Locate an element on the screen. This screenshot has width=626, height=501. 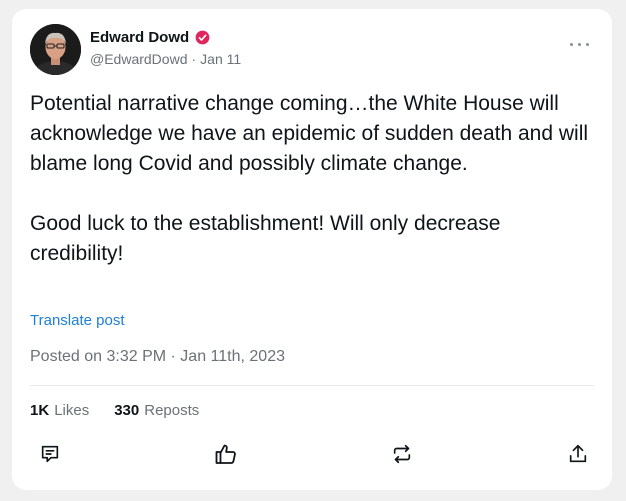
likes-label: Likes is located at coordinates (72, 410).